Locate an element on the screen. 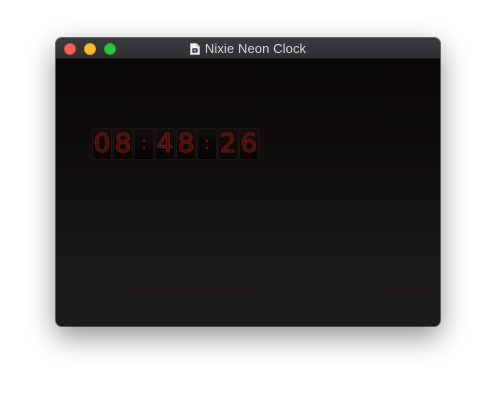 The width and height of the screenshot is (496, 400). hour-ones-digit: 8 is located at coordinates (123, 144).